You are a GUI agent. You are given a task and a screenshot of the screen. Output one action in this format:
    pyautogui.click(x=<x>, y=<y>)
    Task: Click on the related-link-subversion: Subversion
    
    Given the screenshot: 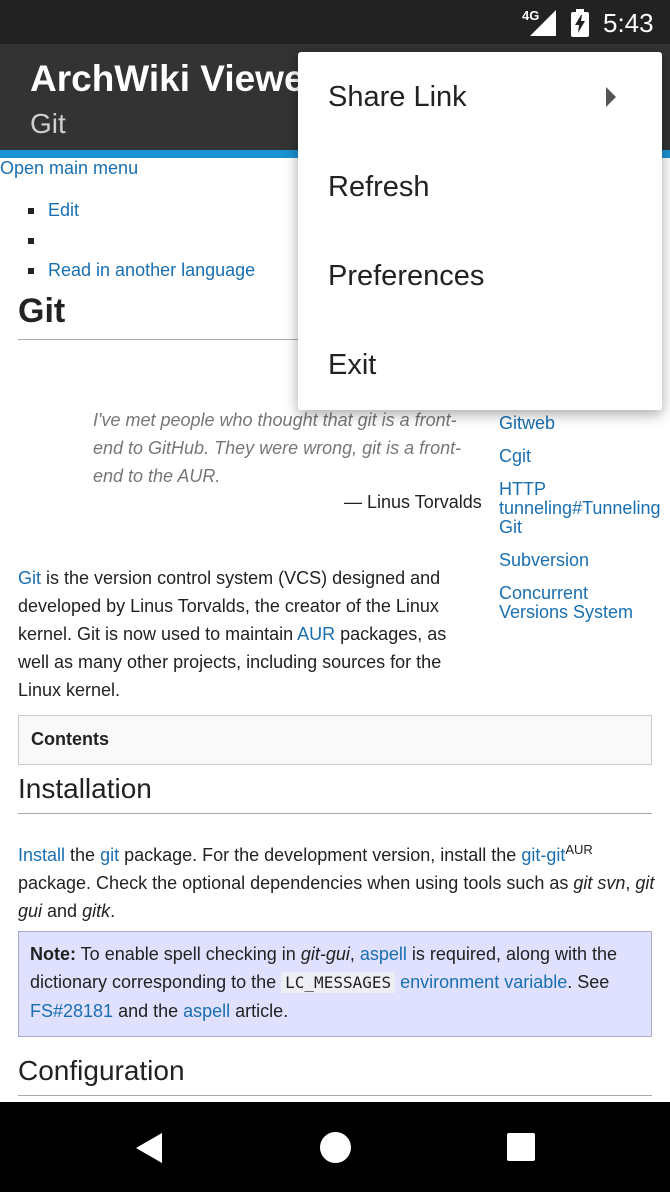 What is the action you would take?
    pyautogui.click(x=544, y=560)
    